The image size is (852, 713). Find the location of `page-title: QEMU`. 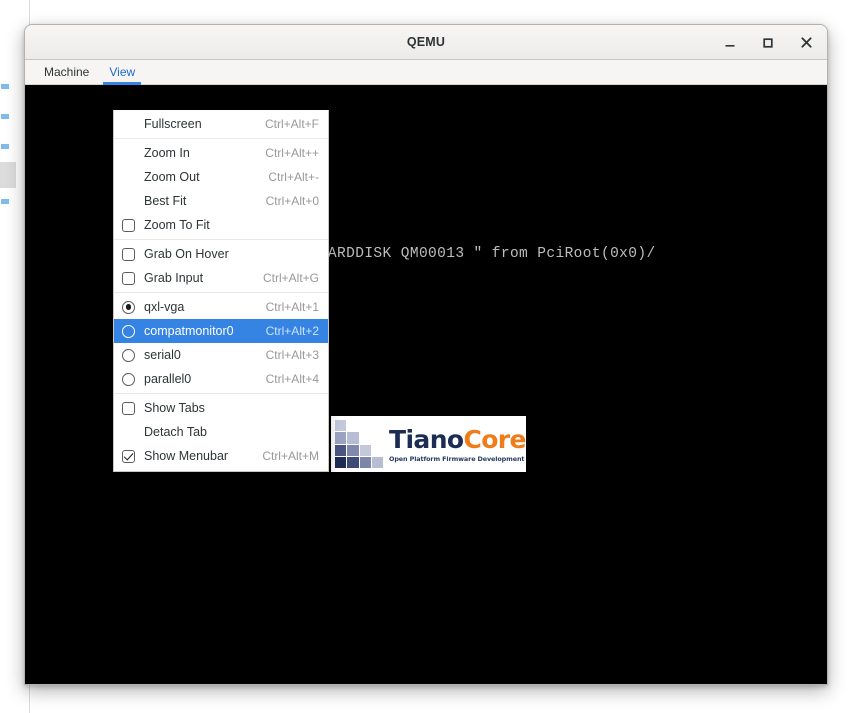

page-title: QEMU is located at coordinates (426, 42).